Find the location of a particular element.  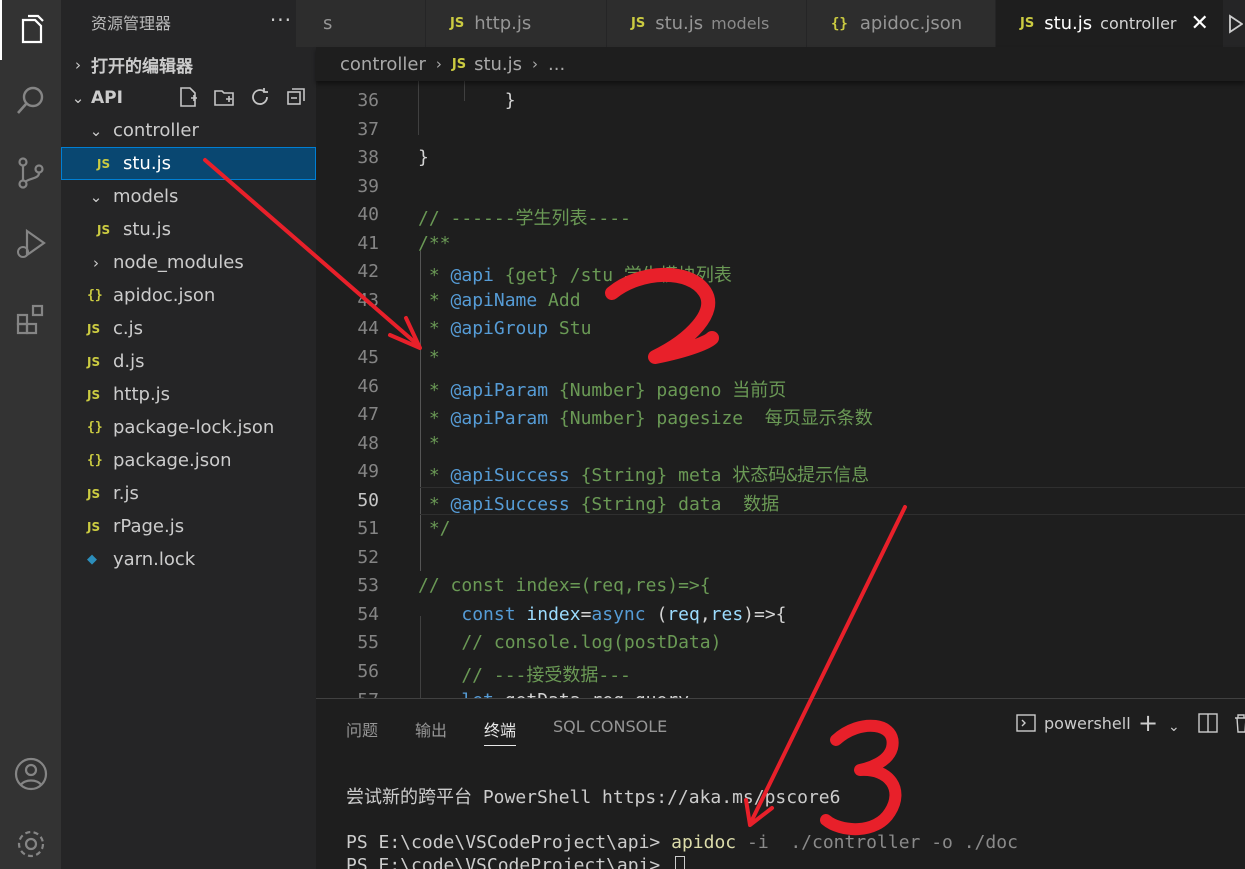

tree-item: JS http.js is located at coordinates (188, 394).